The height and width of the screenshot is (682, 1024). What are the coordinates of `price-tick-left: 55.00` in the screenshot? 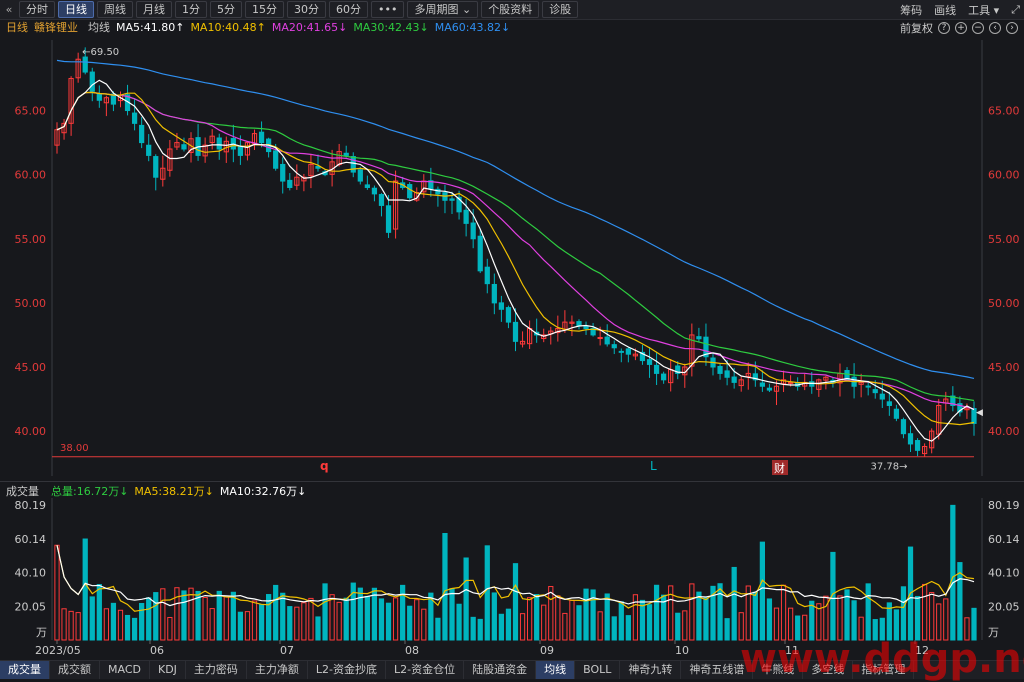 It's located at (31, 239).